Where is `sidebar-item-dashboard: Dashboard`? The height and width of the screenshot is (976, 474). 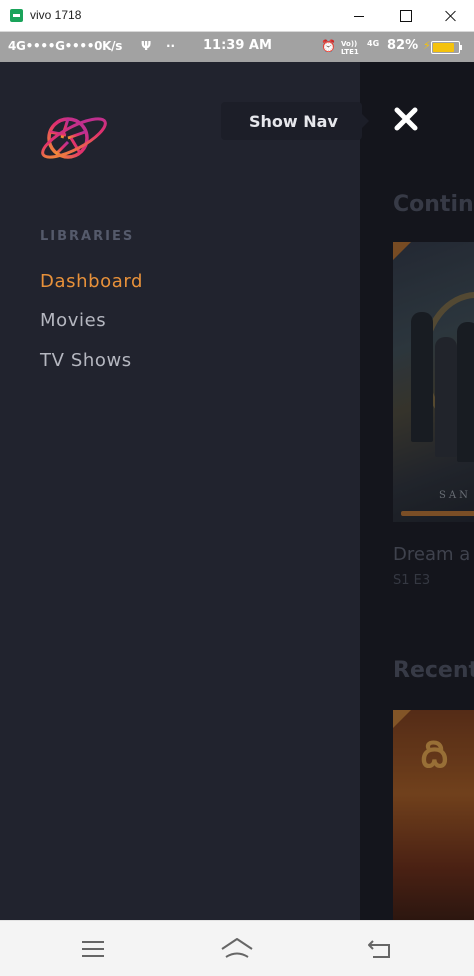
sidebar-item-dashboard: Dashboard is located at coordinates (91, 281).